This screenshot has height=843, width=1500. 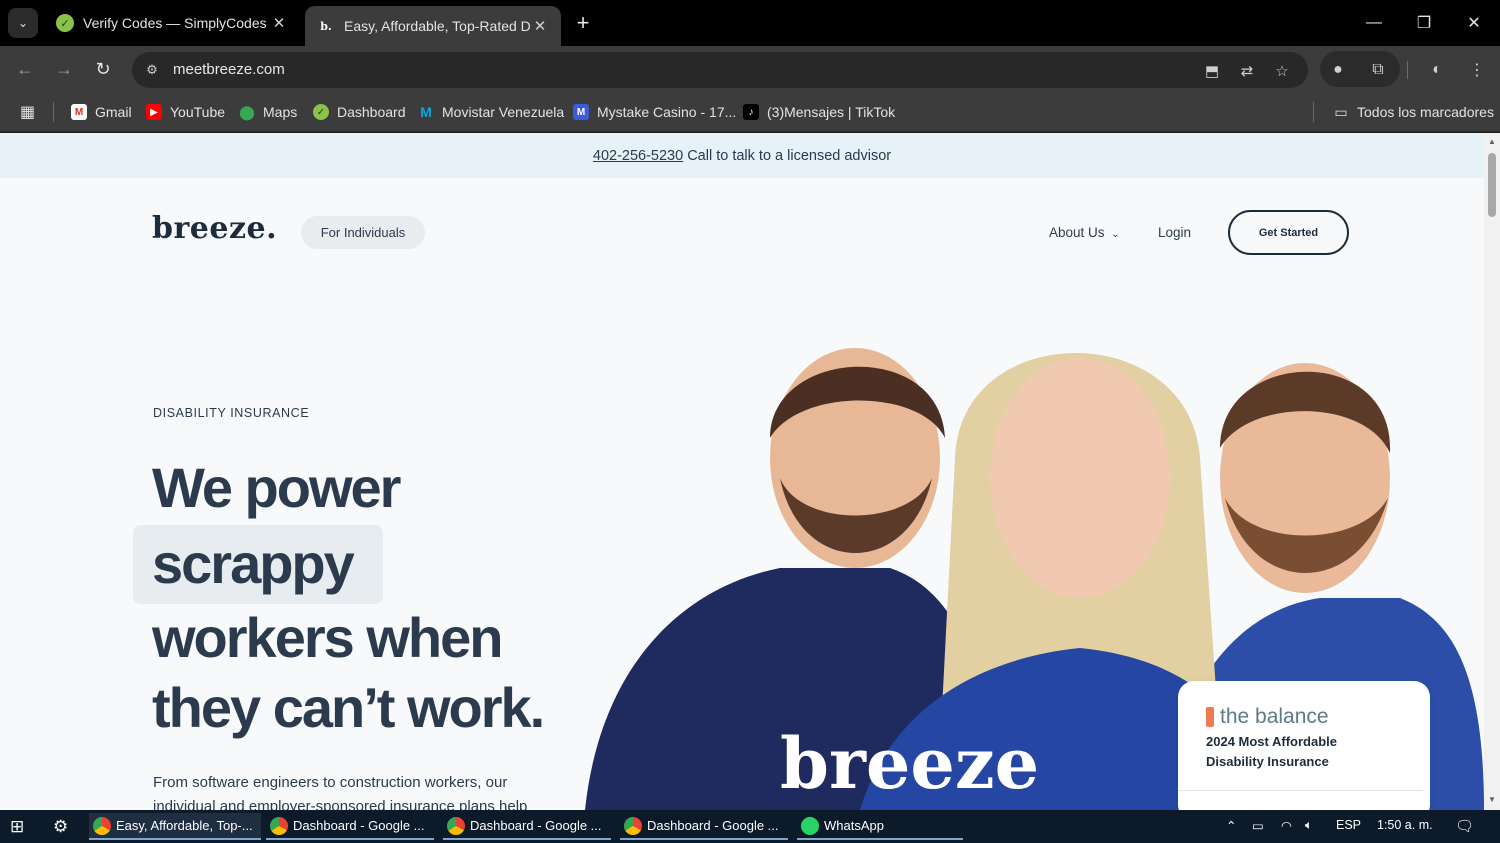 What do you see at coordinates (1080, 478) in the screenshot?
I see `person-2-face` at bounding box center [1080, 478].